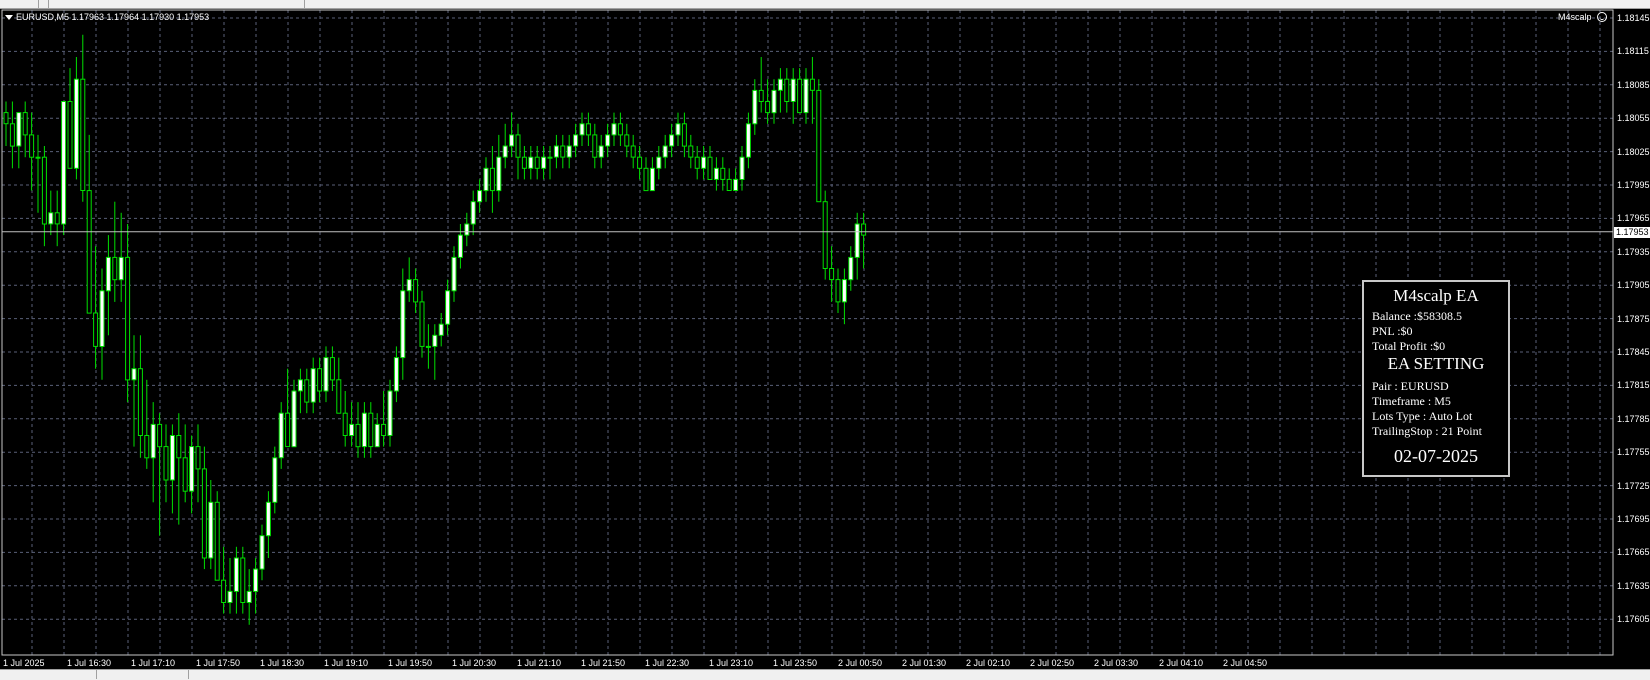 The width and height of the screenshot is (1650, 680). Describe the element at coordinates (731, 663) in the screenshot. I see `time-axis-label: 1 Jul 23:10` at that location.